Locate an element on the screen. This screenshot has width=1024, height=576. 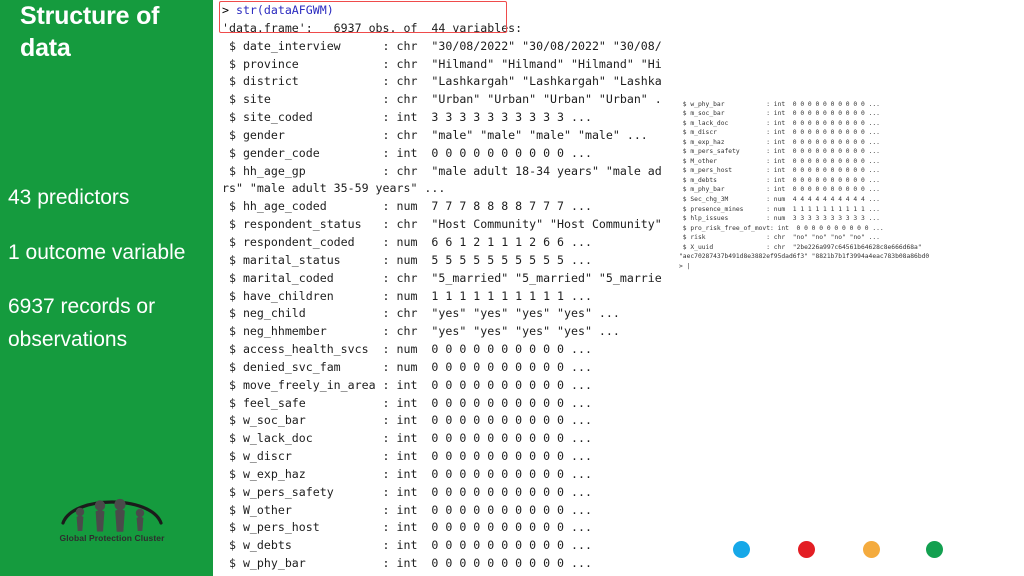
global-protection-cluster-logo: Global Protection Cluster is located at coordinates (112, 520).